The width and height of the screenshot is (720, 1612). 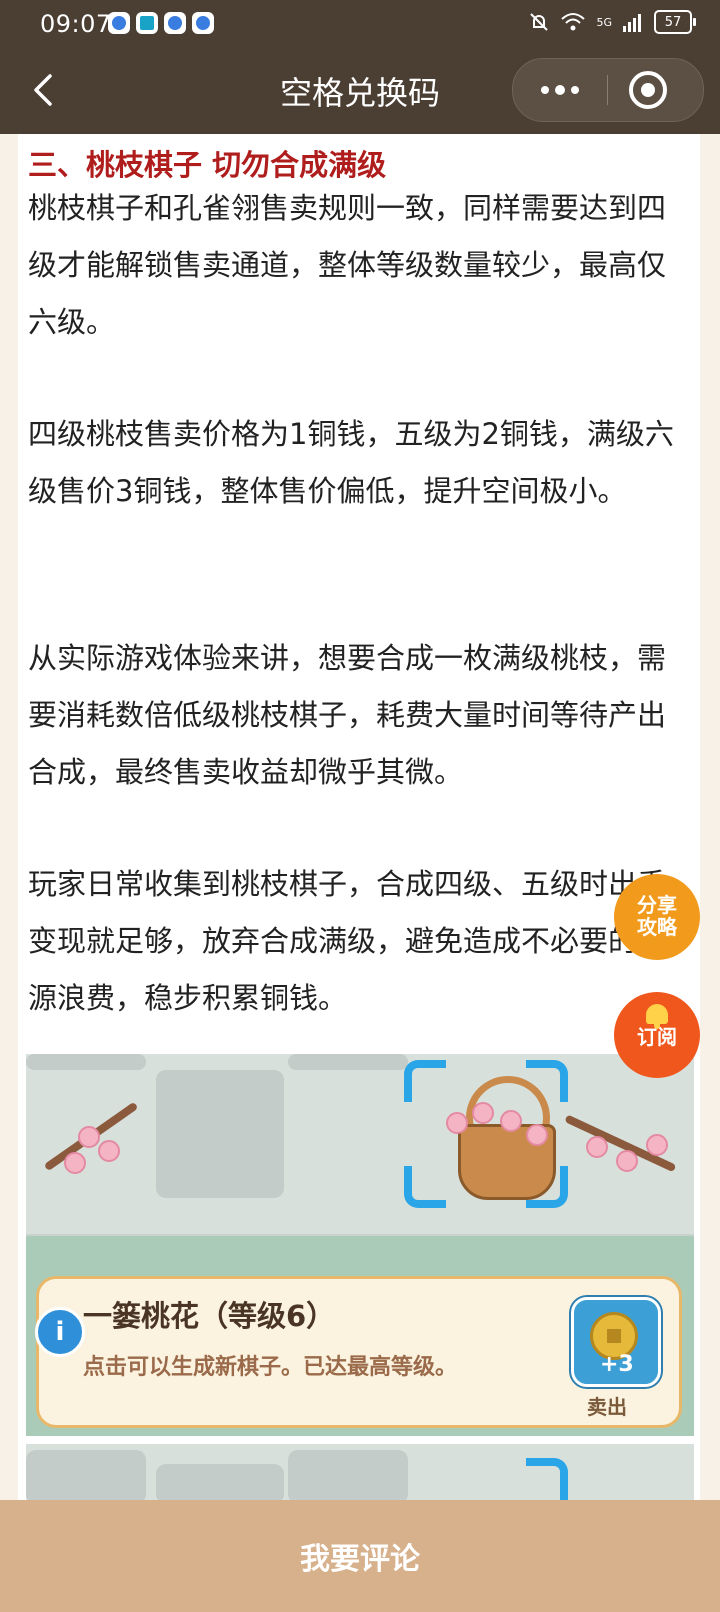 I want to click on item-info-box: i 一篓桃花（等级6） 点击可以生成新棋子。已达最高等级。 +3 卖出, so click(x=358, y=1352).